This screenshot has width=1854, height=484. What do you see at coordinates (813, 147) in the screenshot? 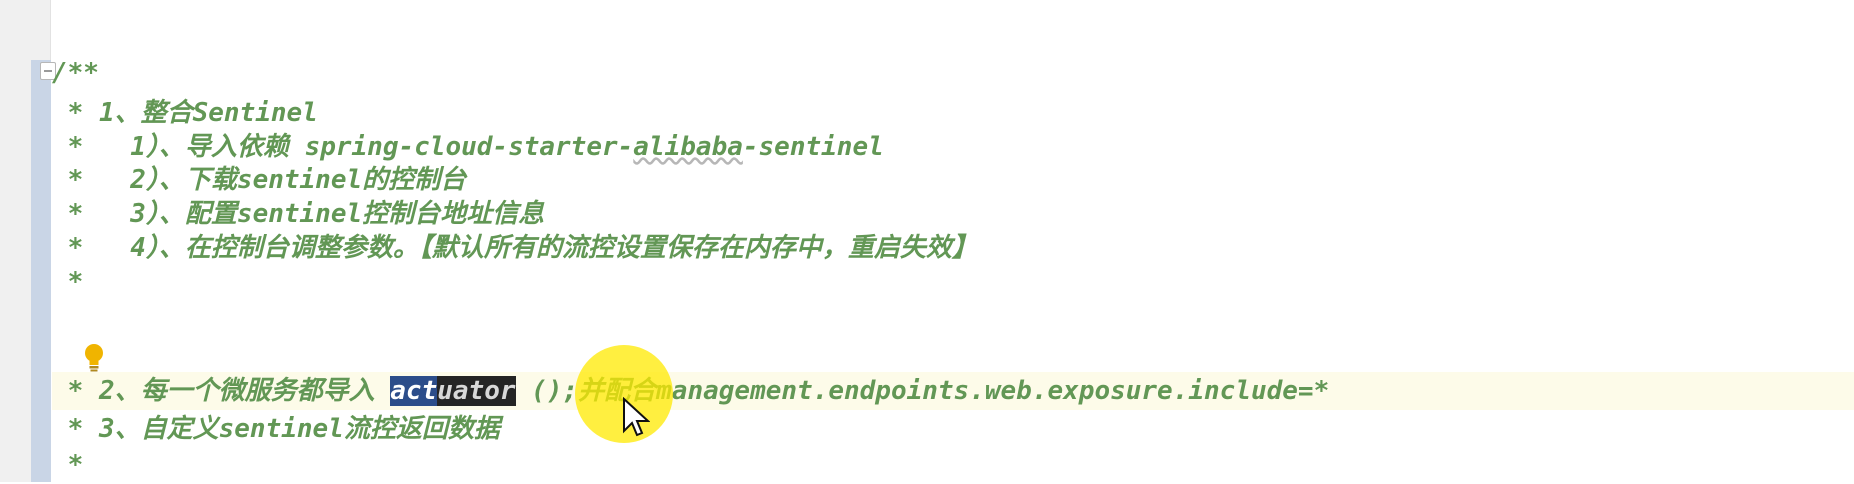
I see `line3-suffix: -sentinel` at bounding box center [813, 147].